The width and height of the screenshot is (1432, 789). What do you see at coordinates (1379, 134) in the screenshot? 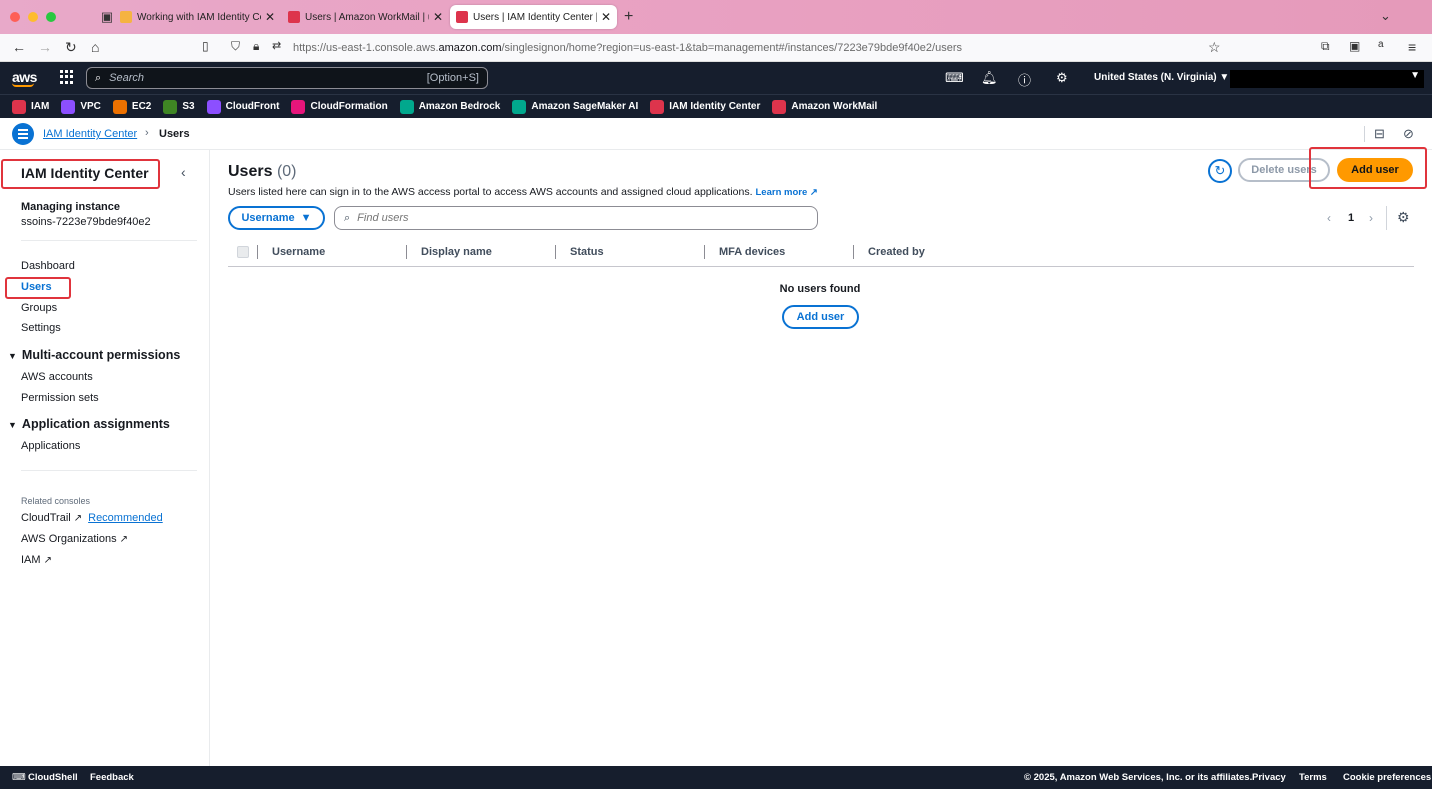
I see `info-panel-icon: ⊟` at bounding box center [1379, 134].